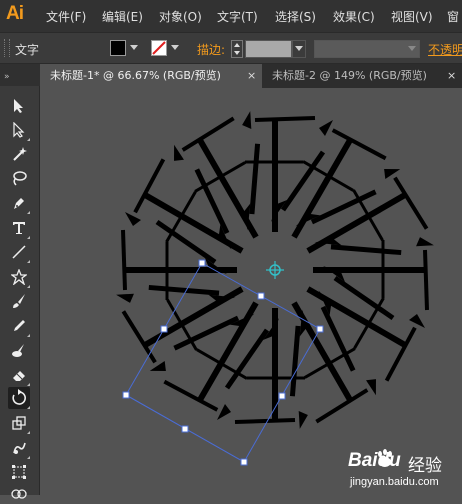 This screenshot has height=504, width=462. I want to click on menu-window: 窗, so click(453, 16).